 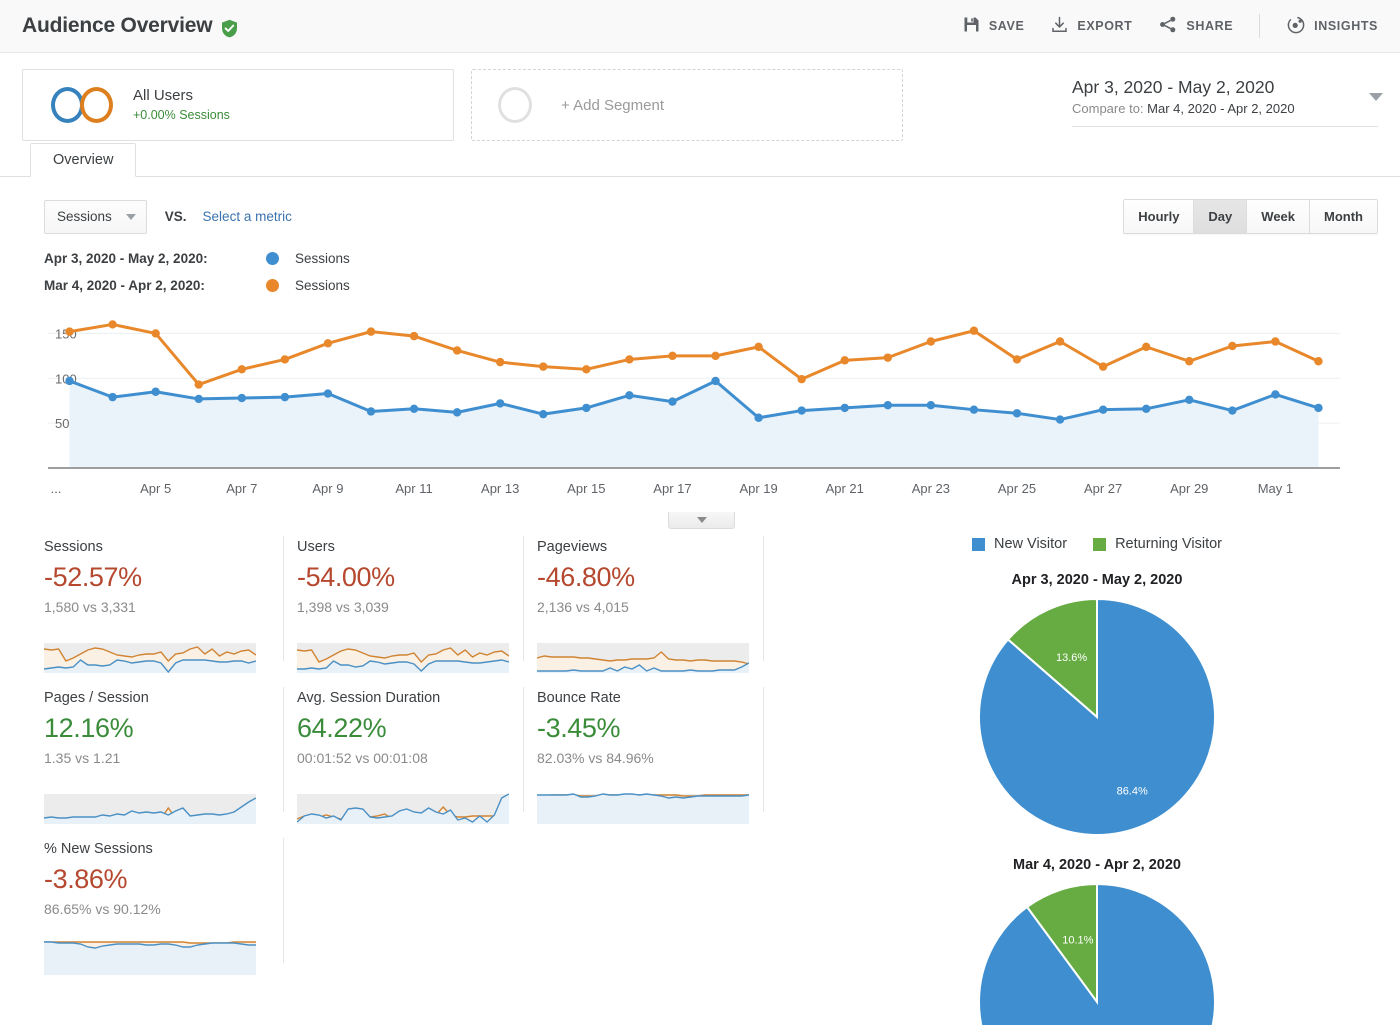 What do you see at coordinates (163, 755) in the screenshot?
I see `metric-card: Pages / Session 12.16% 1.35 vs 1.21` at bounding box center [163, 755].